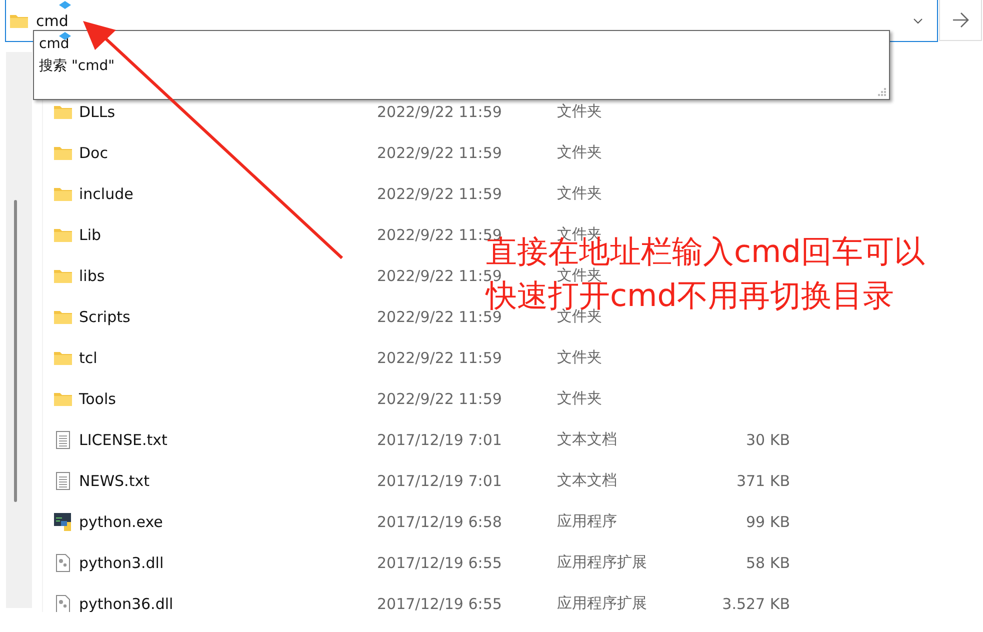  I want to click on modified-date: 2017/12/19 6:58, so click(440, 521).